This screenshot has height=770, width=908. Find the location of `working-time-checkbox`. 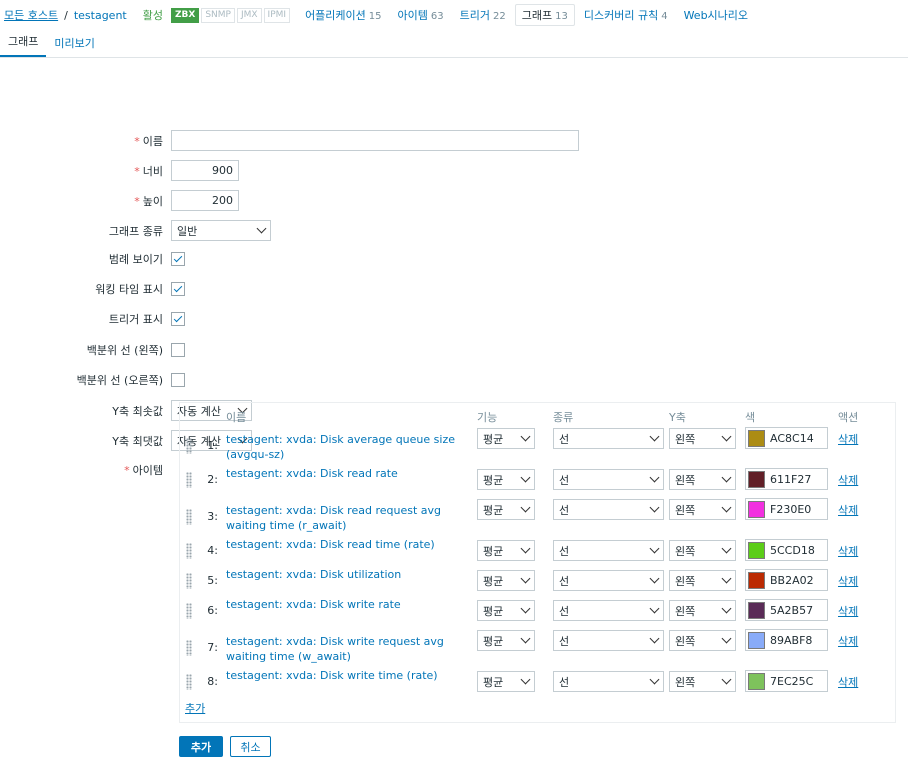

working-time-checkbox is located at coordinates (178, 289).